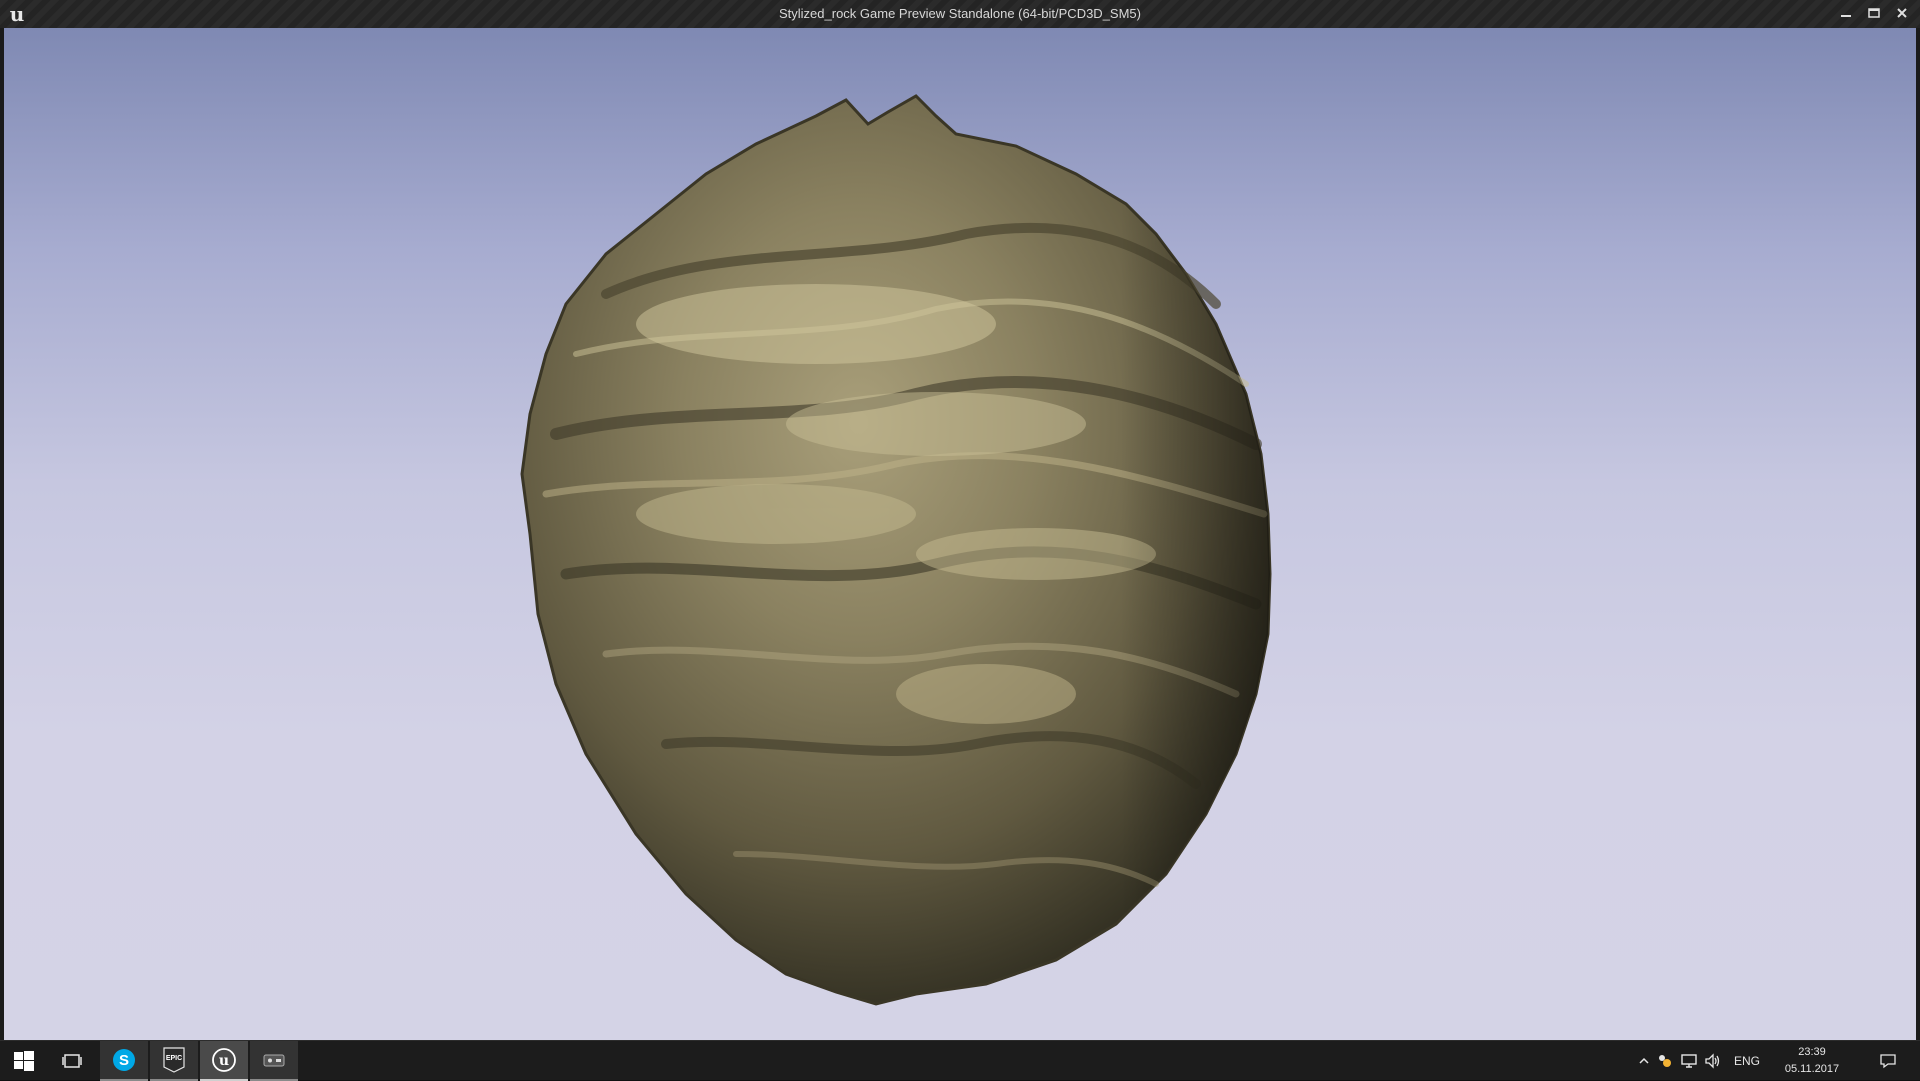 The image size is (1920, 1081). I want to click on close-icon, so click(1902, 13).